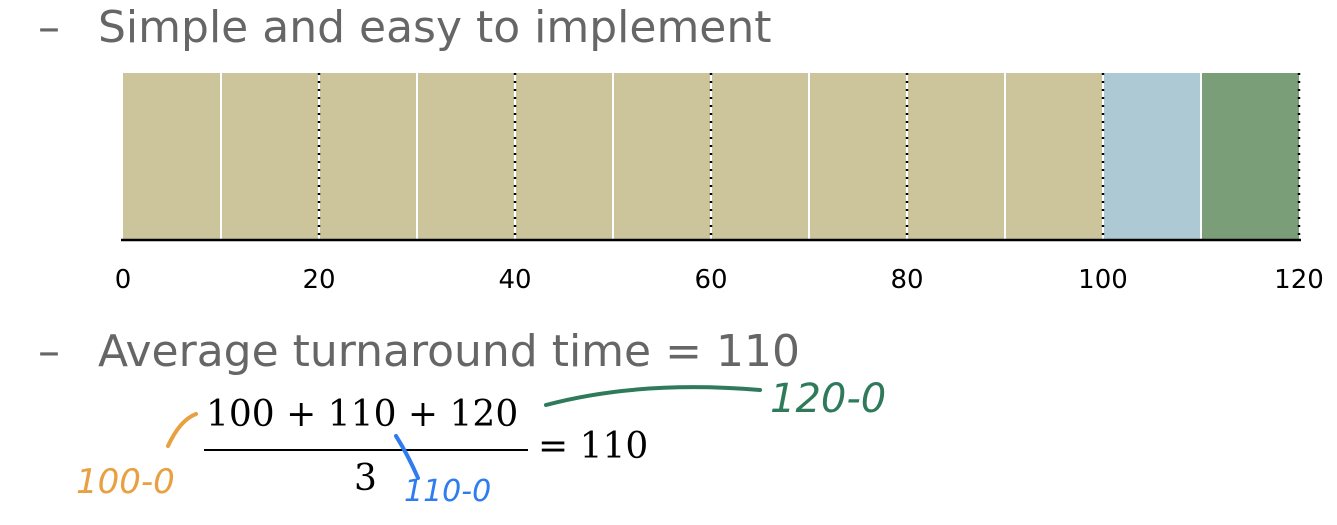  I want to click on bullet-average: – Average turnaround time = 110, so click(419, 351).